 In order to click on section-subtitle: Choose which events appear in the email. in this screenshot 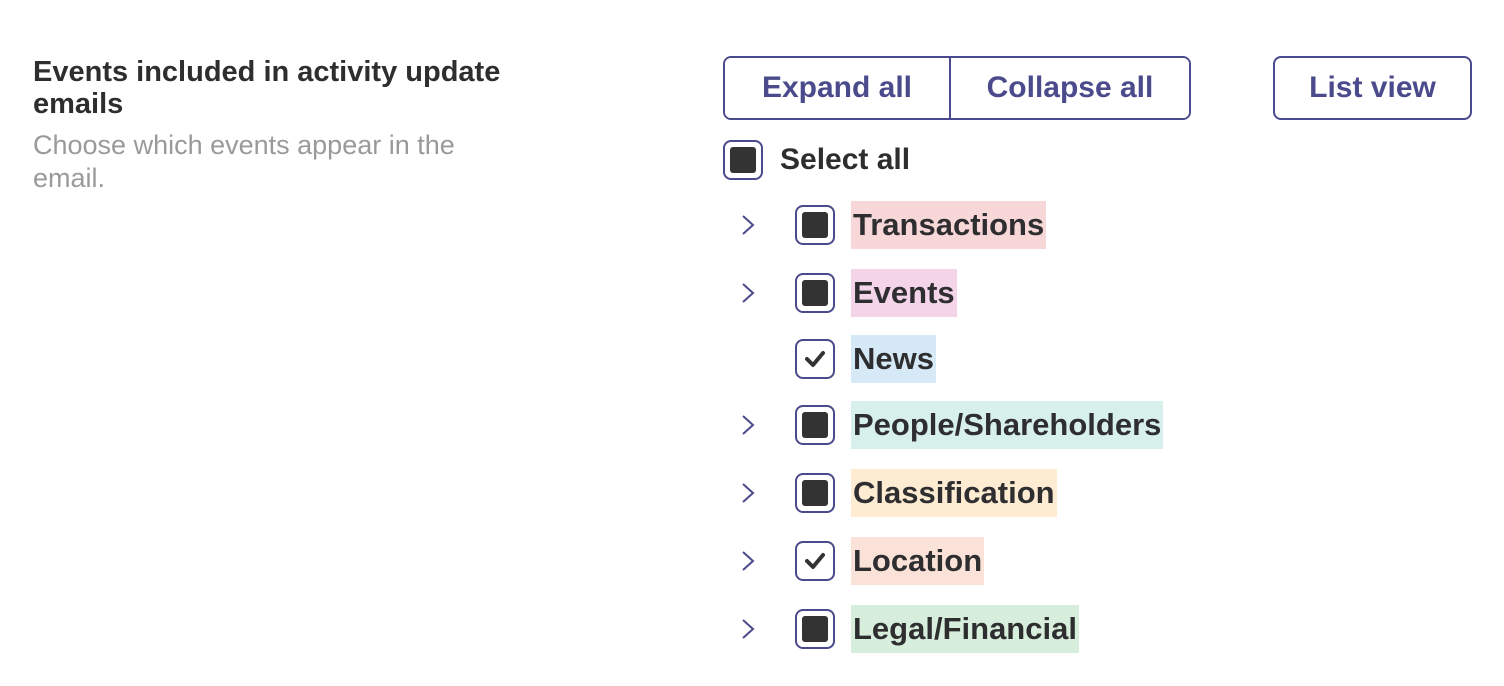, I will do `click(244, 161)`.